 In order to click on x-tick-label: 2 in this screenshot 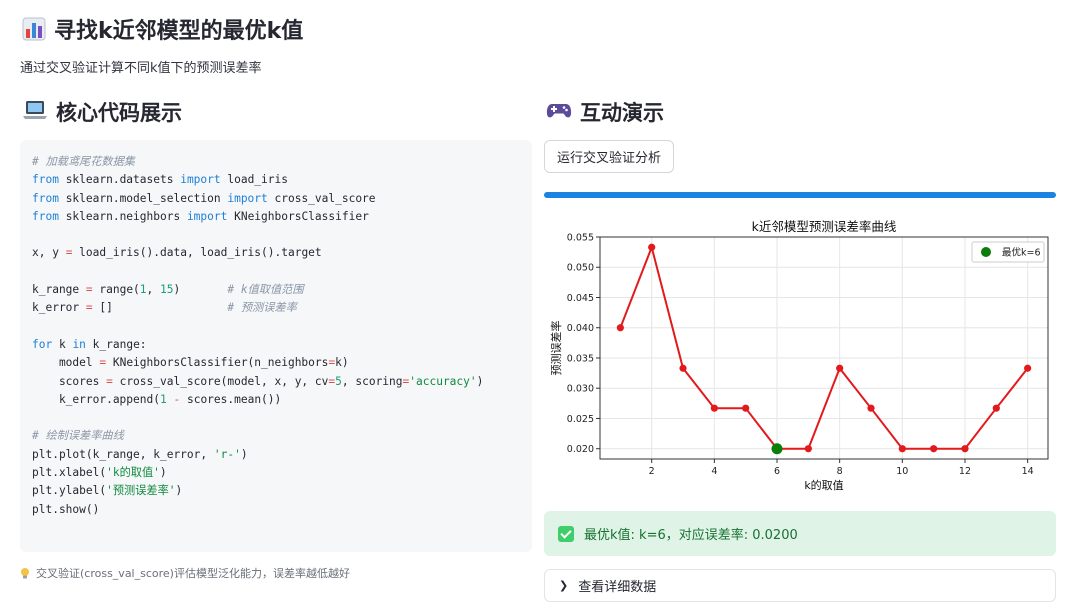, I will do `click(652, 471)`.